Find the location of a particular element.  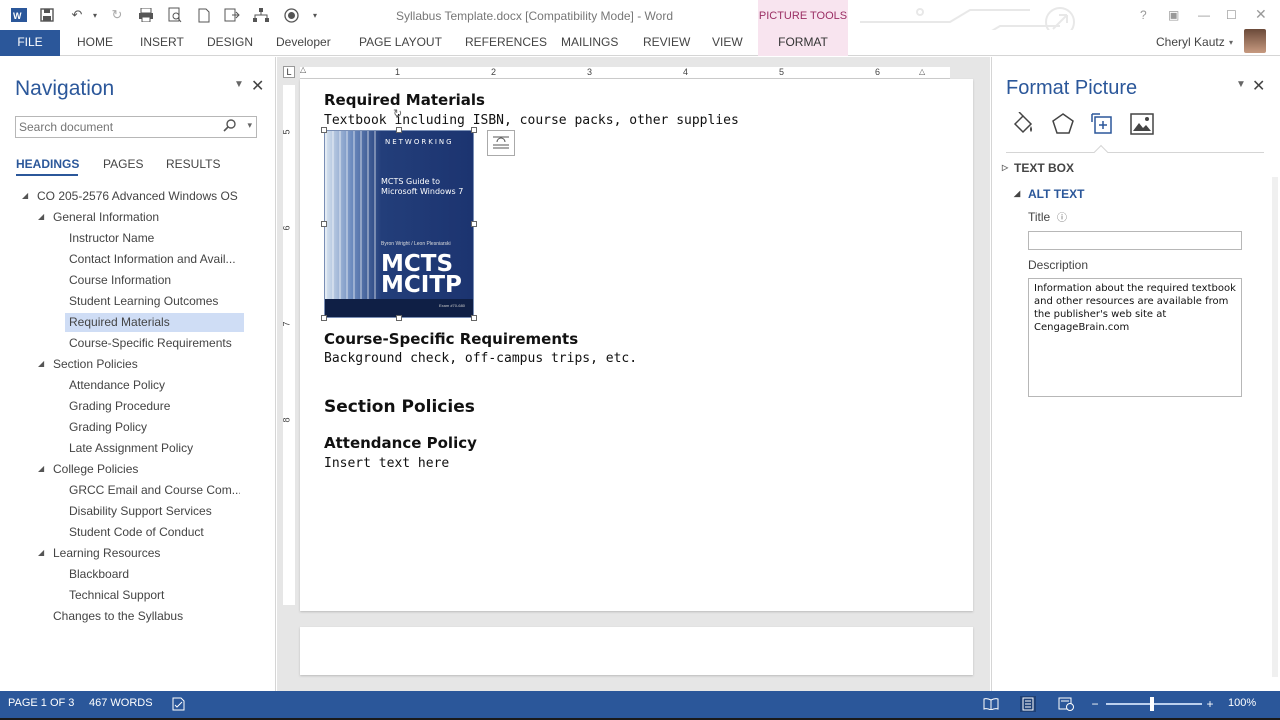

close-window-icon: ✕ is located at coordinates (1261, 14).